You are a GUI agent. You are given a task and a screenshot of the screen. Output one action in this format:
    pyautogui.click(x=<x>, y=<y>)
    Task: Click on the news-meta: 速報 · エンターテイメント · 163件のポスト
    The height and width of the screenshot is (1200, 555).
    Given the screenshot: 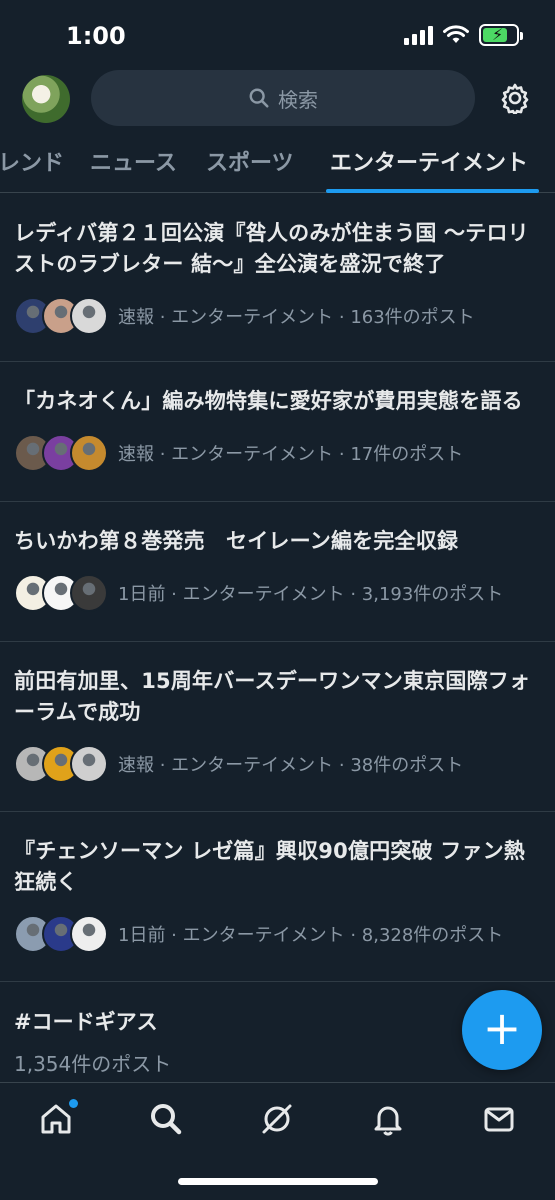 What is the action you would take?
    pyautogui.click(x=276, y=316)
    